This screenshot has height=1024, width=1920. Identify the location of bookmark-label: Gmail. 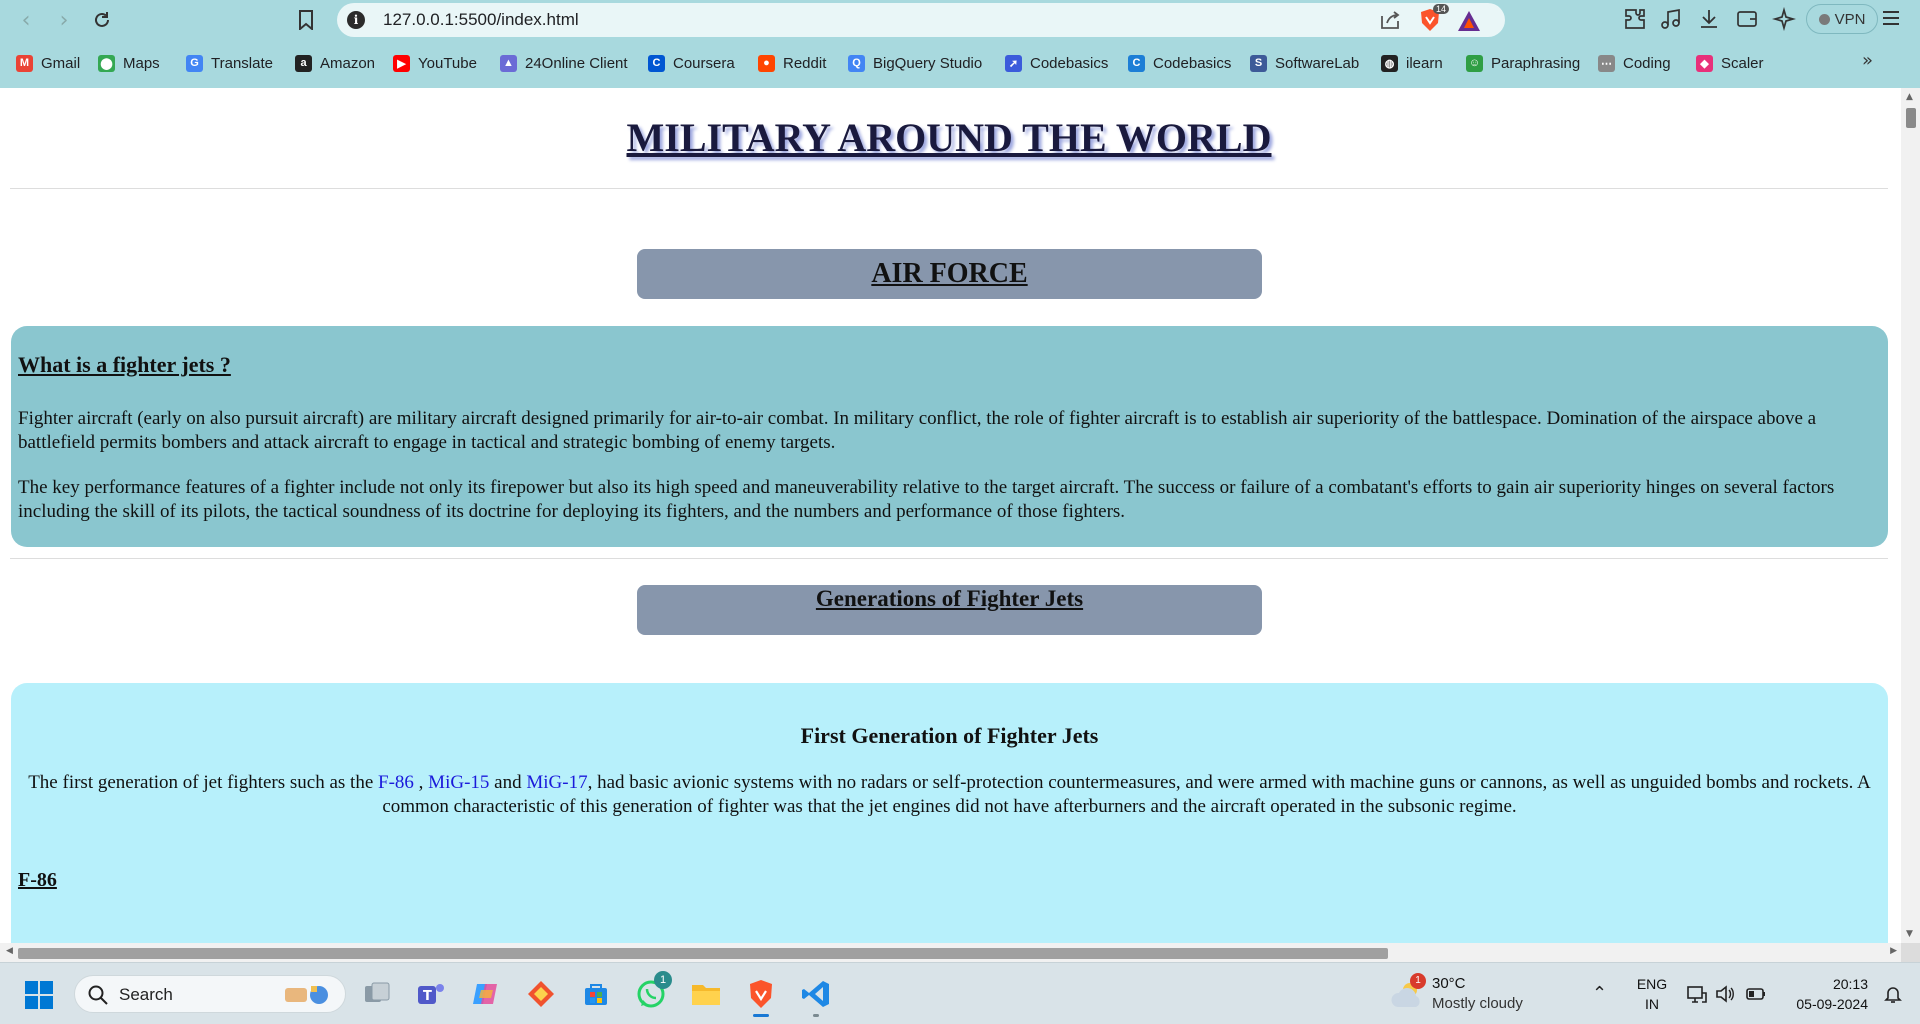
(61, 63).